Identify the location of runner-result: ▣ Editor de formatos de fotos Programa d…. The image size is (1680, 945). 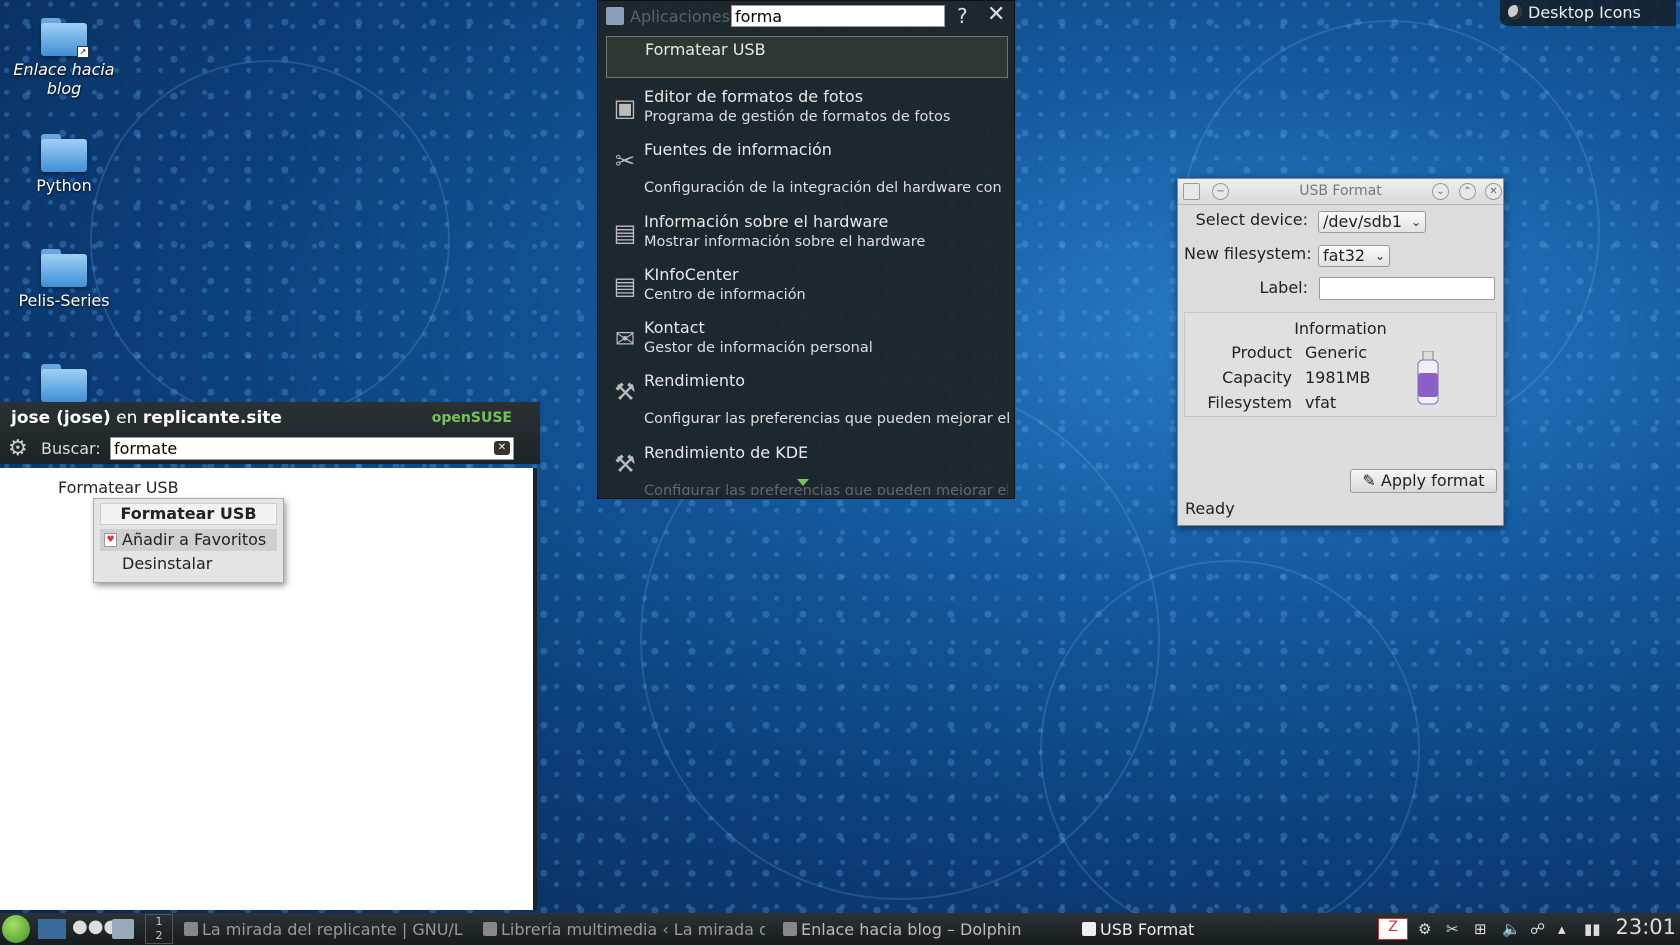
(807, 110).